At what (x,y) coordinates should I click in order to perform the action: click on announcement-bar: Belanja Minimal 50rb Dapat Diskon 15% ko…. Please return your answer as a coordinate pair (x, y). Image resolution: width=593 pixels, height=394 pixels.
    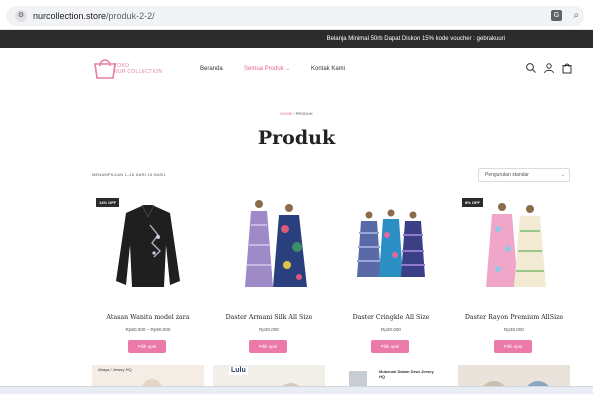
    Looking at the image, I should click on (296, 39).